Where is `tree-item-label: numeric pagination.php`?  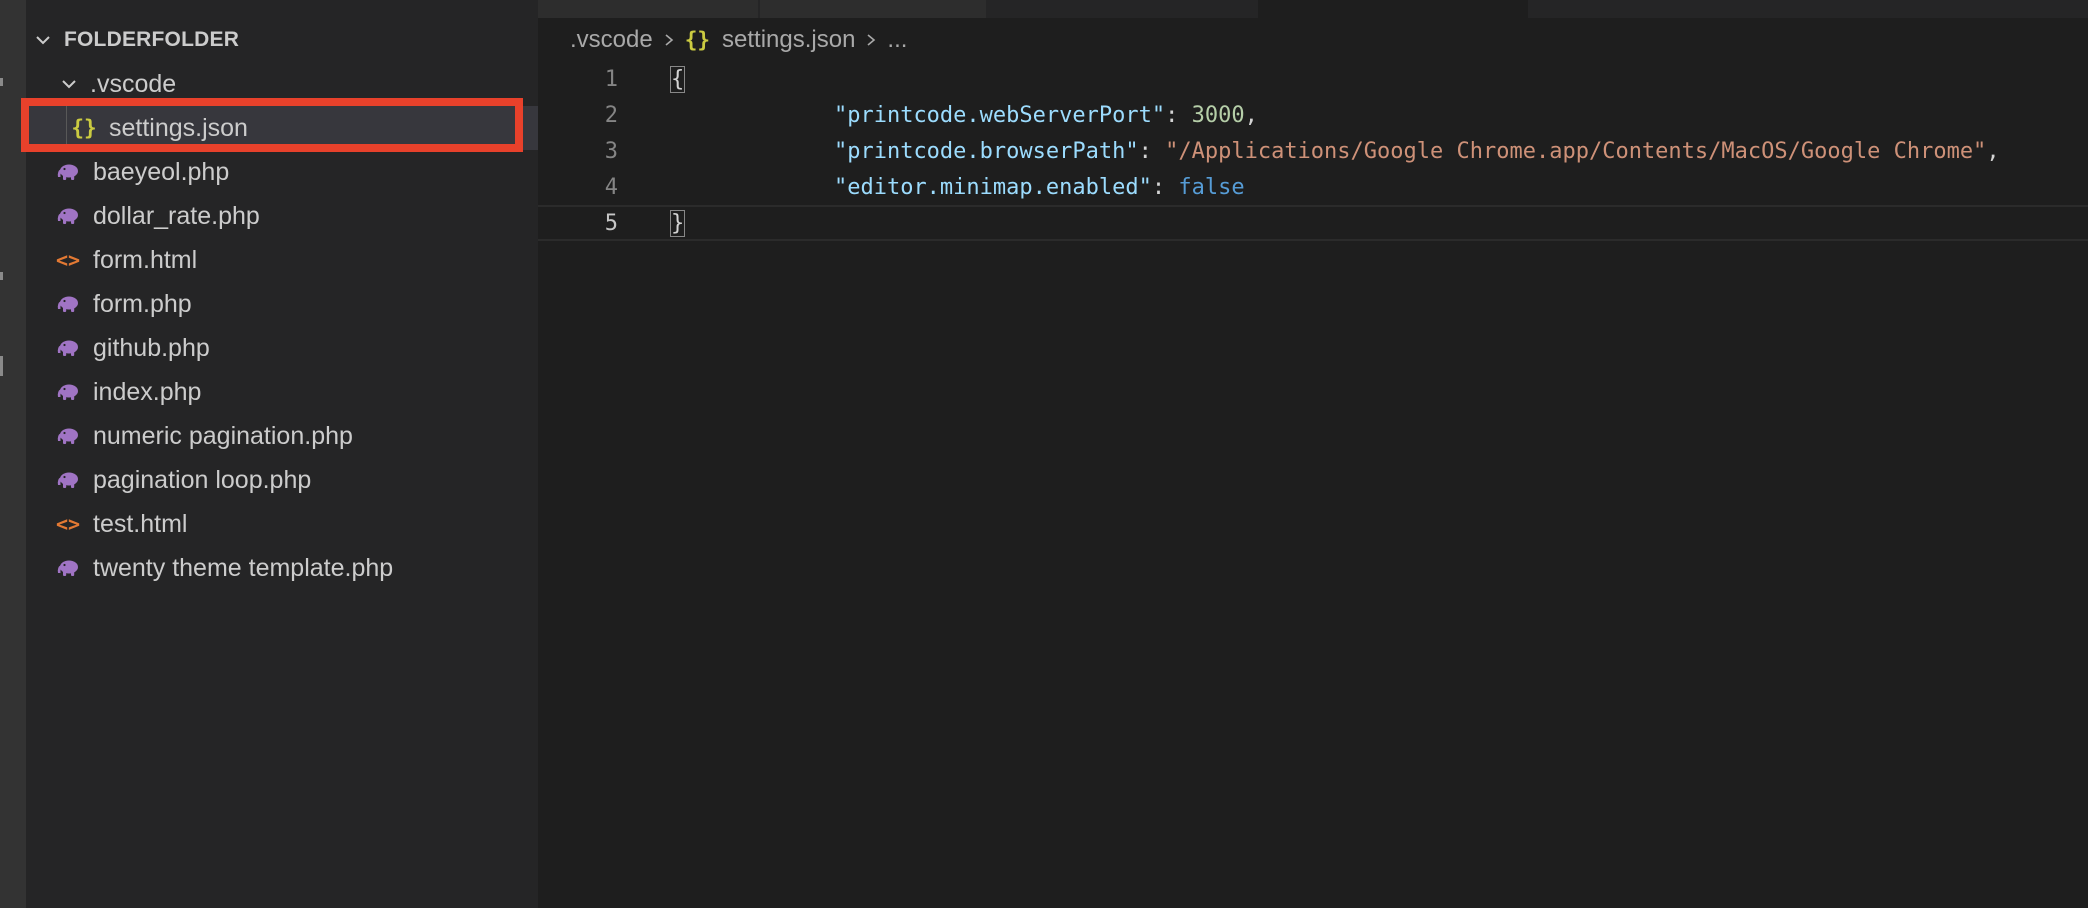 tree-item-label: numeric pagination.php is located at coordinates (223, 435).